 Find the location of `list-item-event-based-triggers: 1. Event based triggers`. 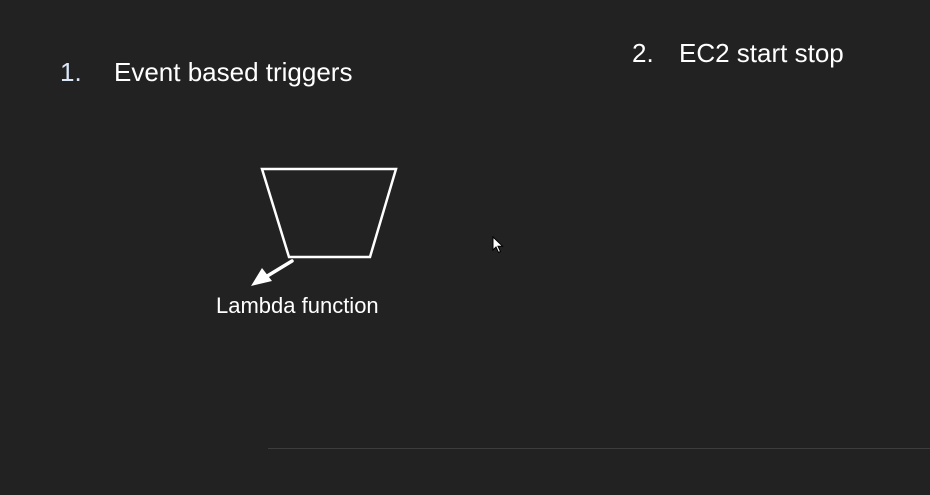

list-item-event-based-triggers: 1. Event based triggers is located at coordinates (206, 72).